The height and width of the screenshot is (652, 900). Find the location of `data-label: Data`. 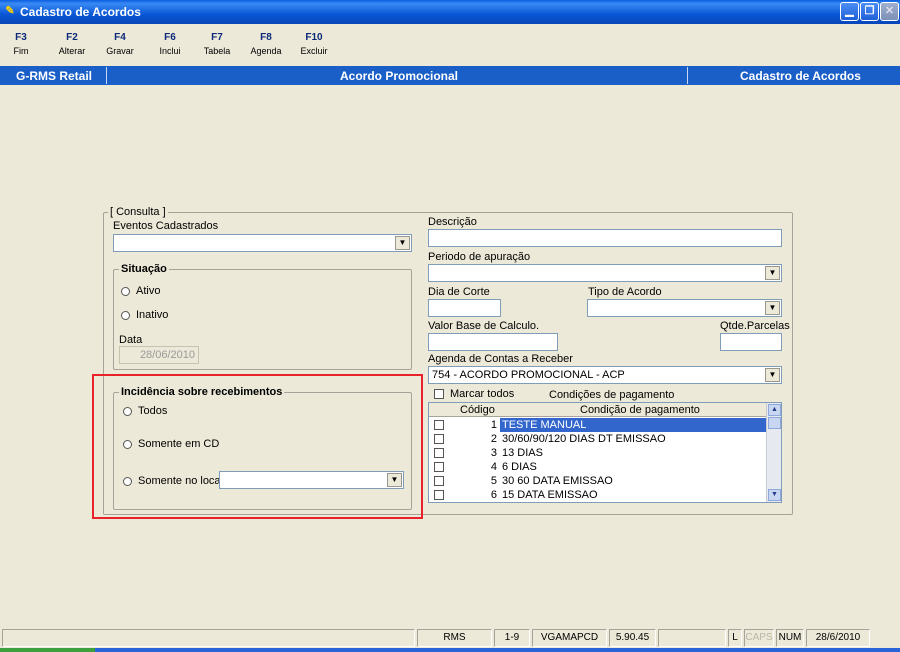

data-label: Data is located at coordinates (131, 340).